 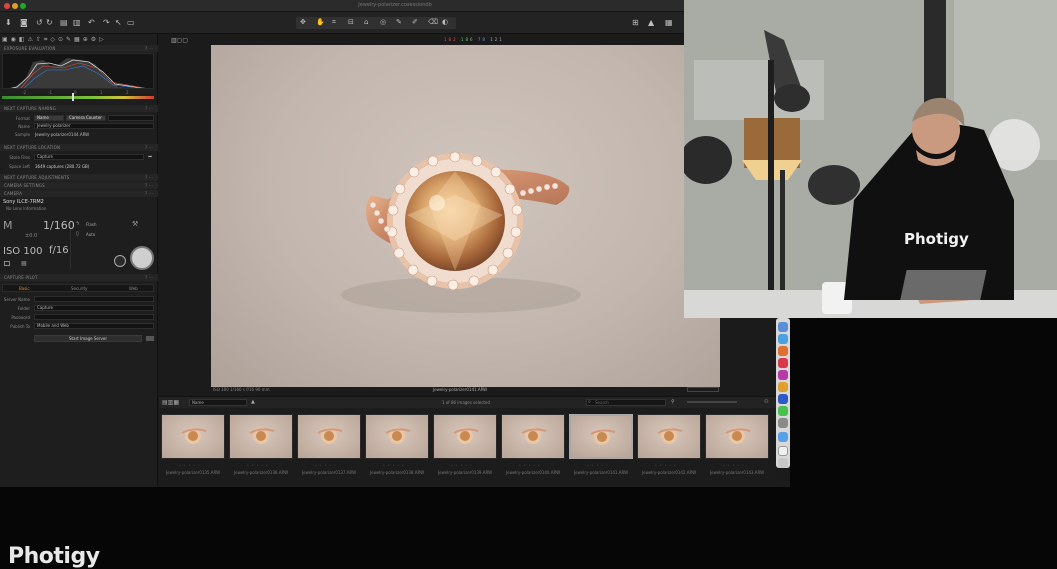 I want to click on crop-icon: ⌗, so click(x=334, y=22).